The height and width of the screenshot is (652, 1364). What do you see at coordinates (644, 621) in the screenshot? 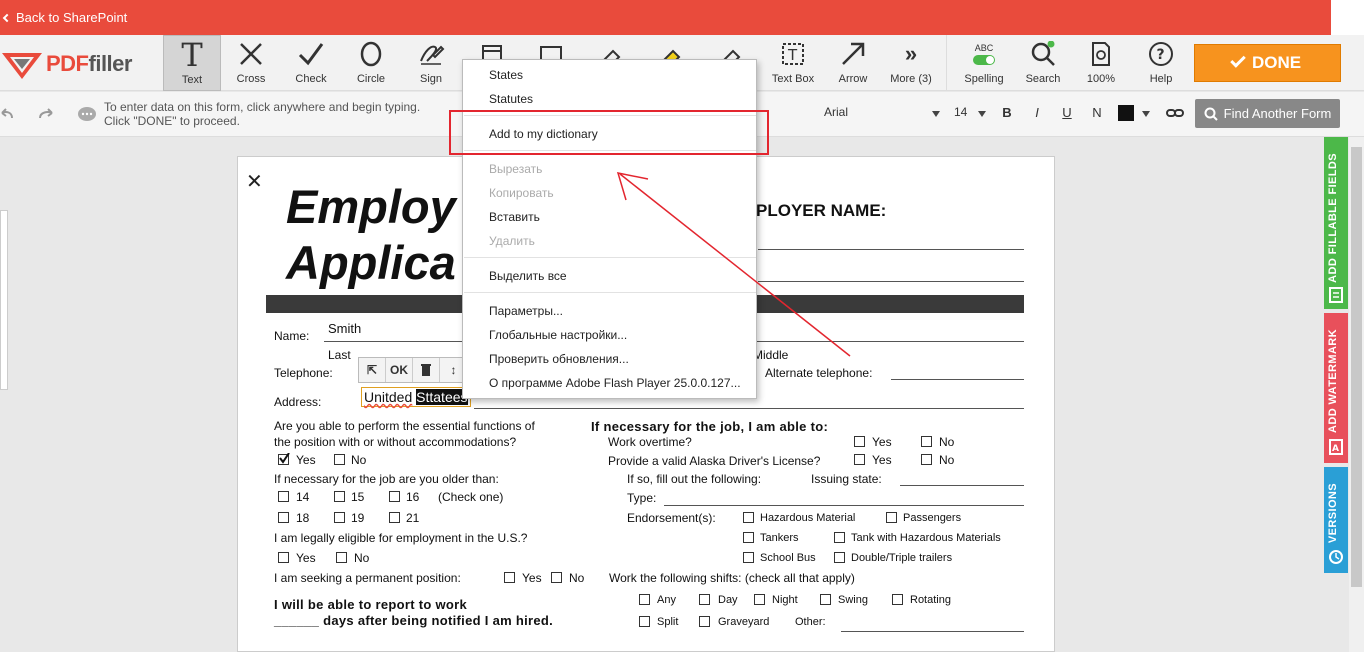
I see `shift-split-checkbox` at bounding box center [644, 621].